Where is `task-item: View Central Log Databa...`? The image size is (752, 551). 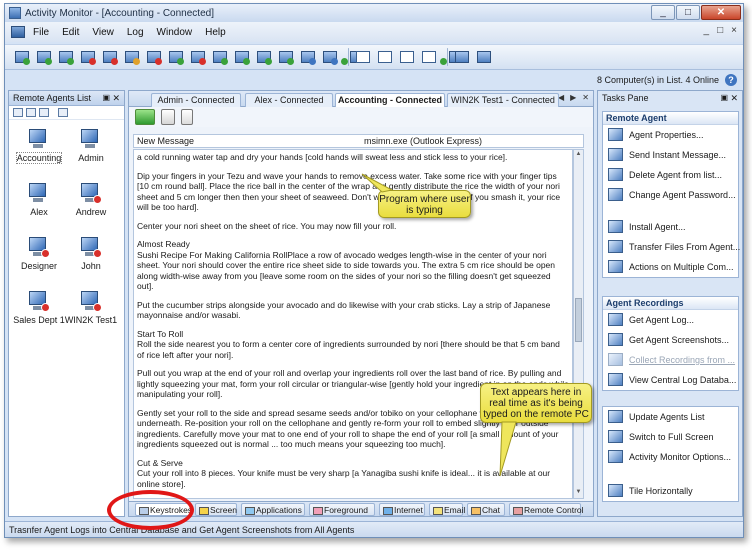 task-item: View Central Log Databa... is located at coordinates (670, 380).